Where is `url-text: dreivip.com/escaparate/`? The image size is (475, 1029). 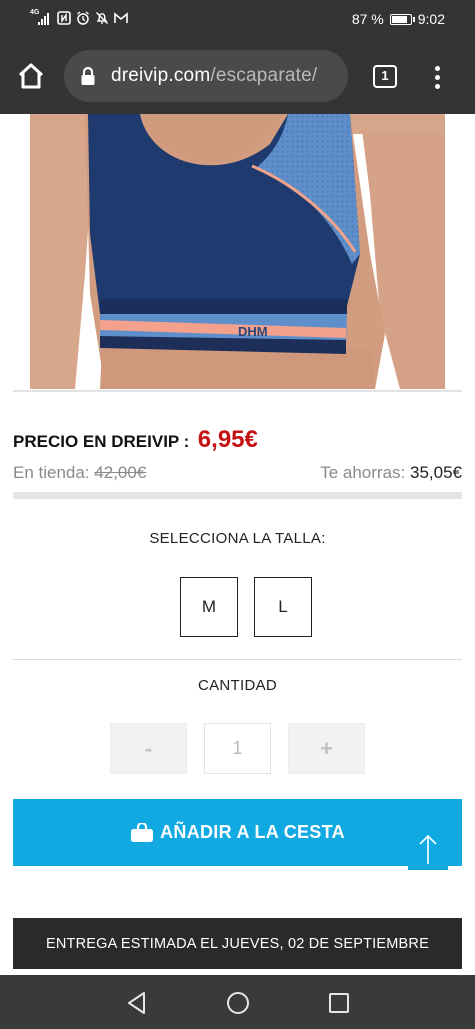
url-text: dreivip.com/escaparate/ is located at coordinates (214, 76).